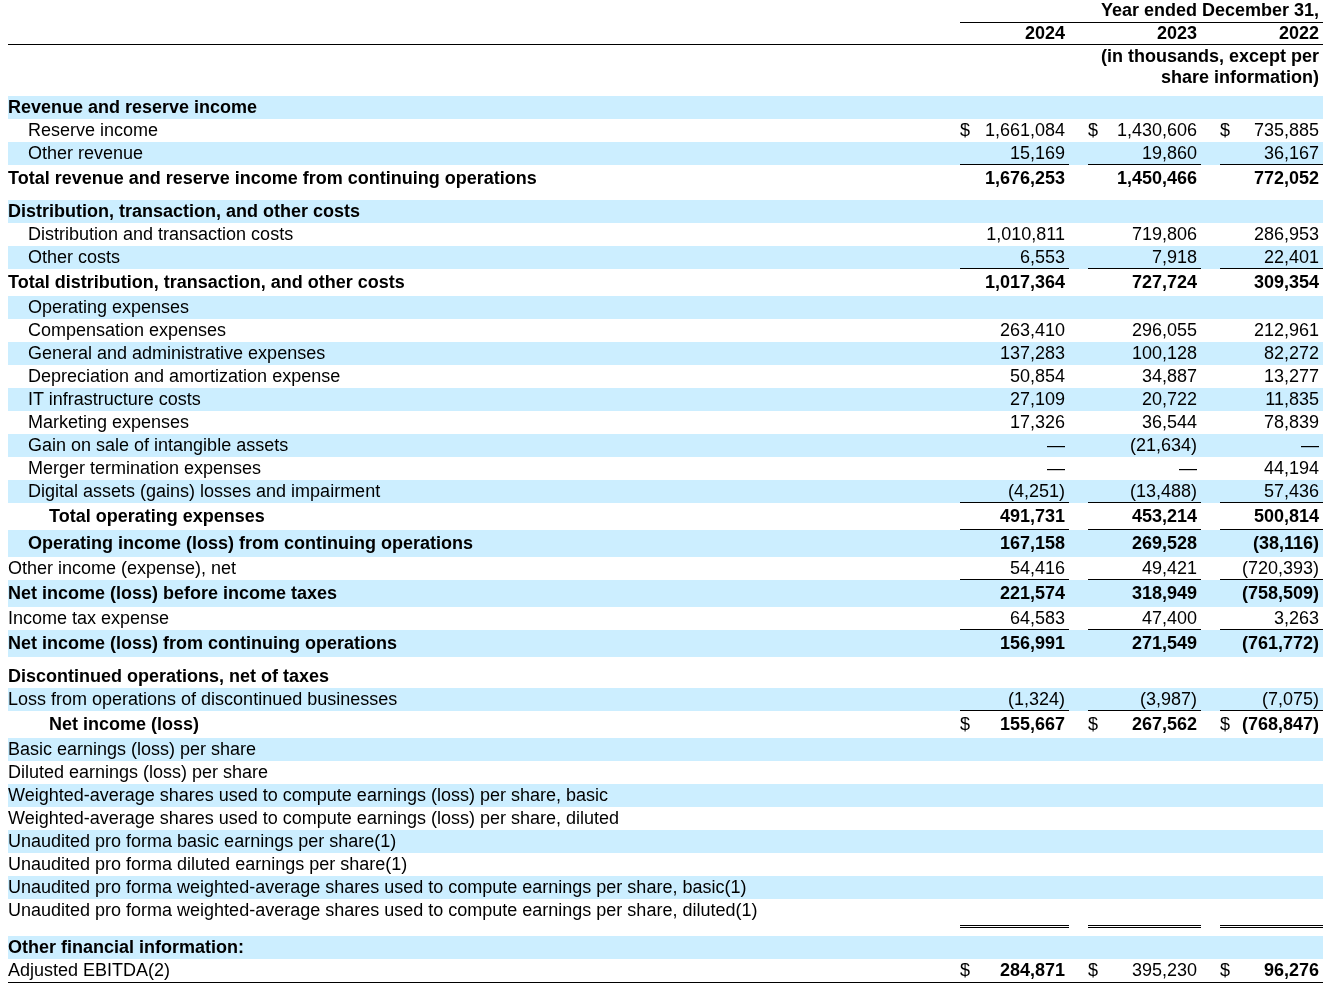 This screenshot has width=1326, height=988. I want to click on row-label: IT infrastructure costs, so click(114, 399).